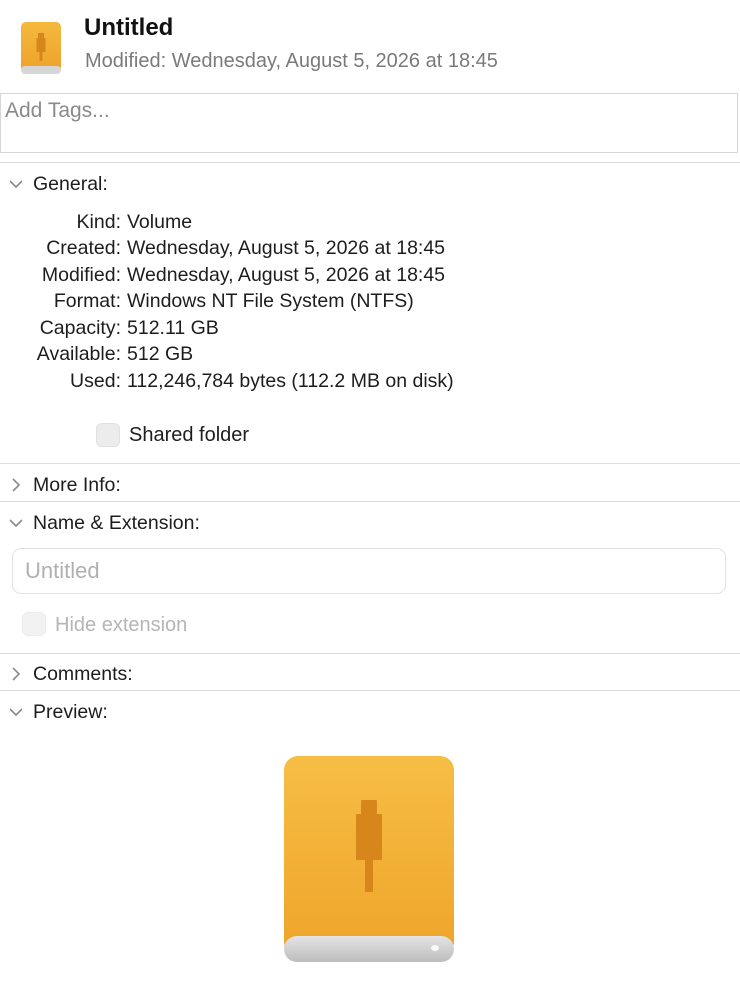  I want to click on section-comments-header: Comments:, so click(370, 675).